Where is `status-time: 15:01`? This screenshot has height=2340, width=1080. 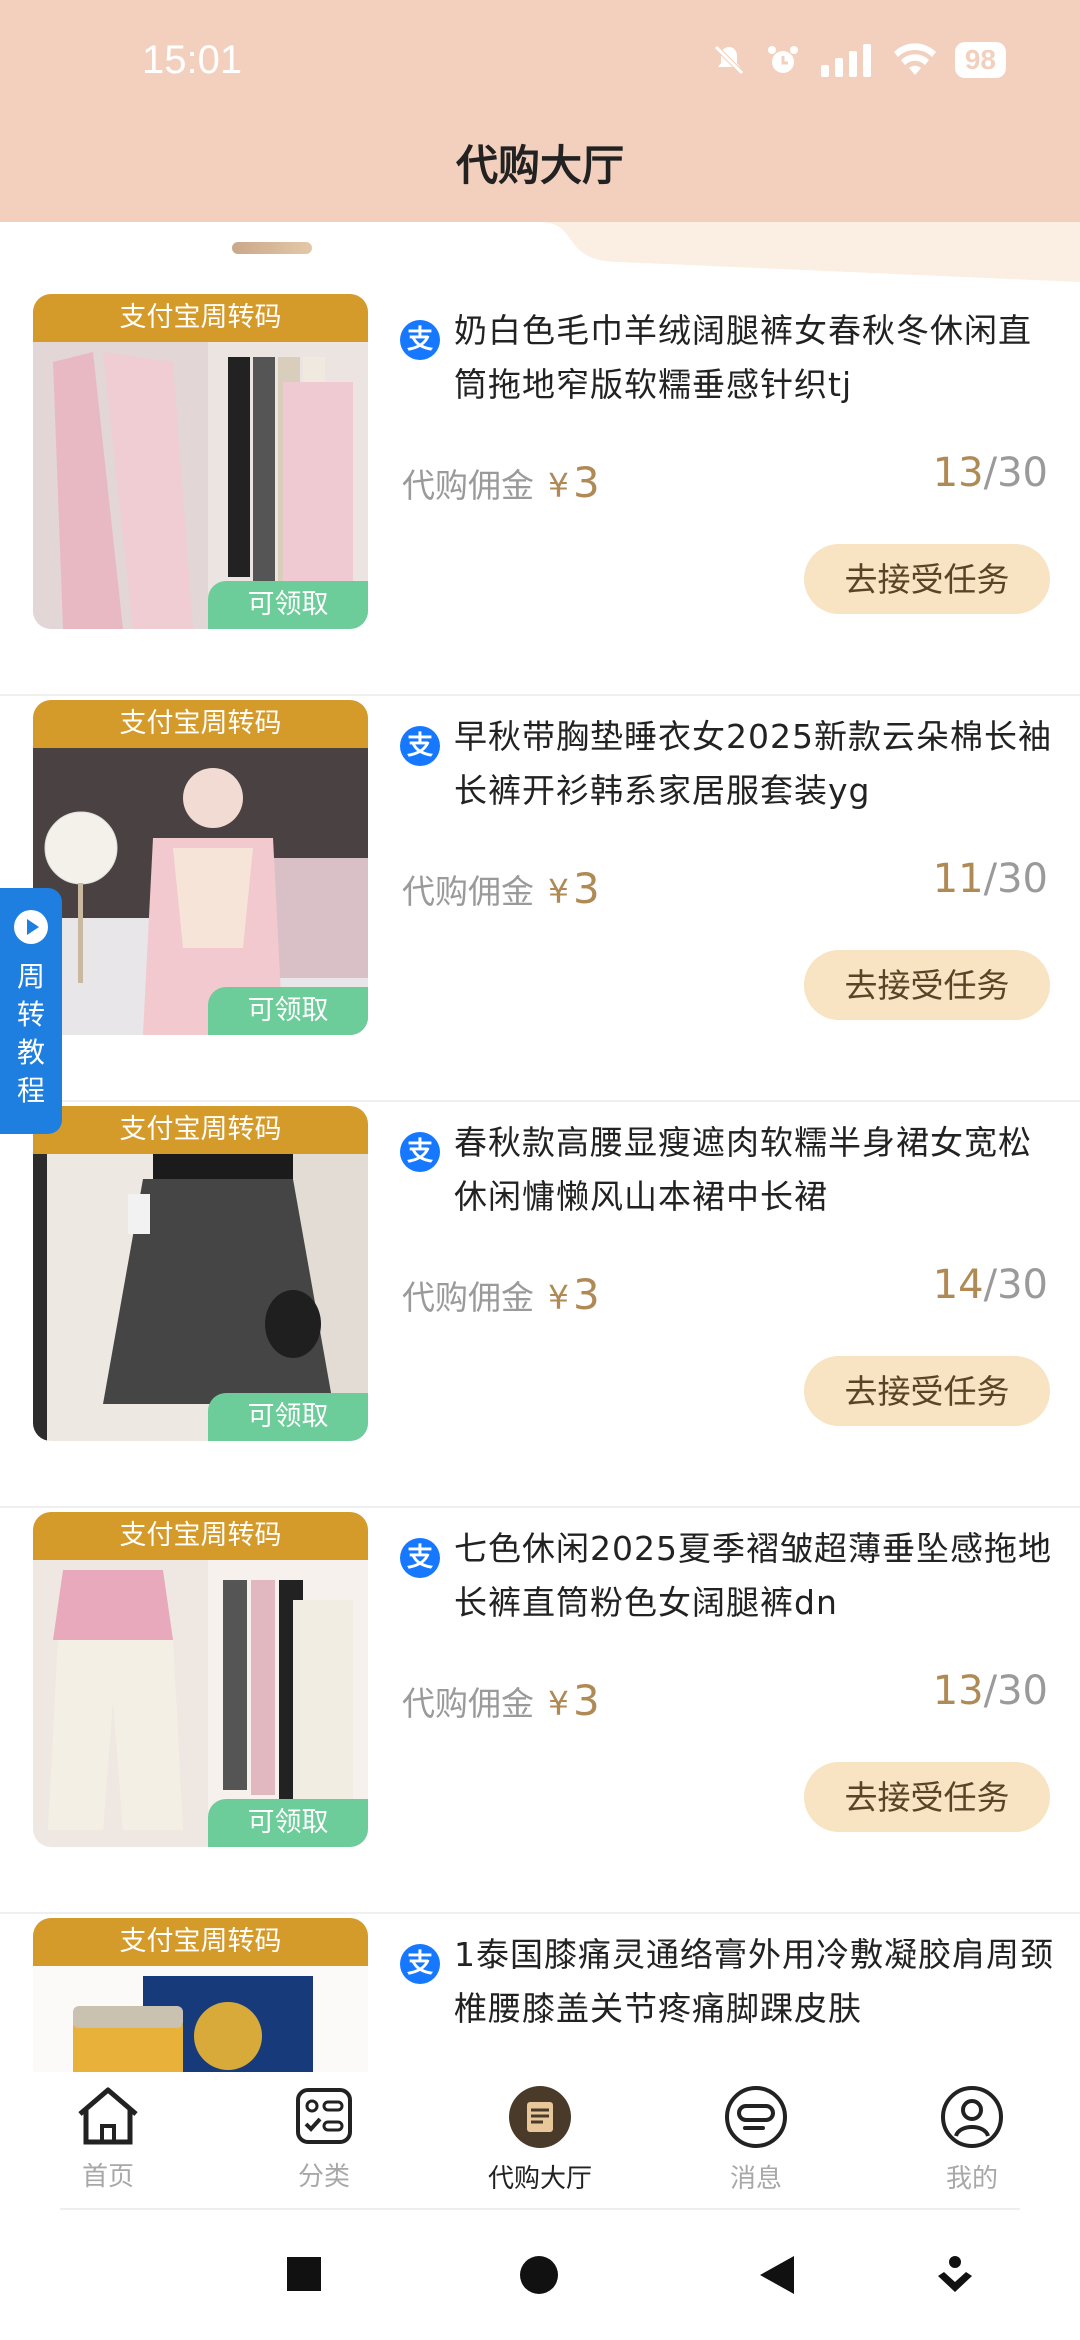 status-time: 15:01 is located at coordinates (192, 60).